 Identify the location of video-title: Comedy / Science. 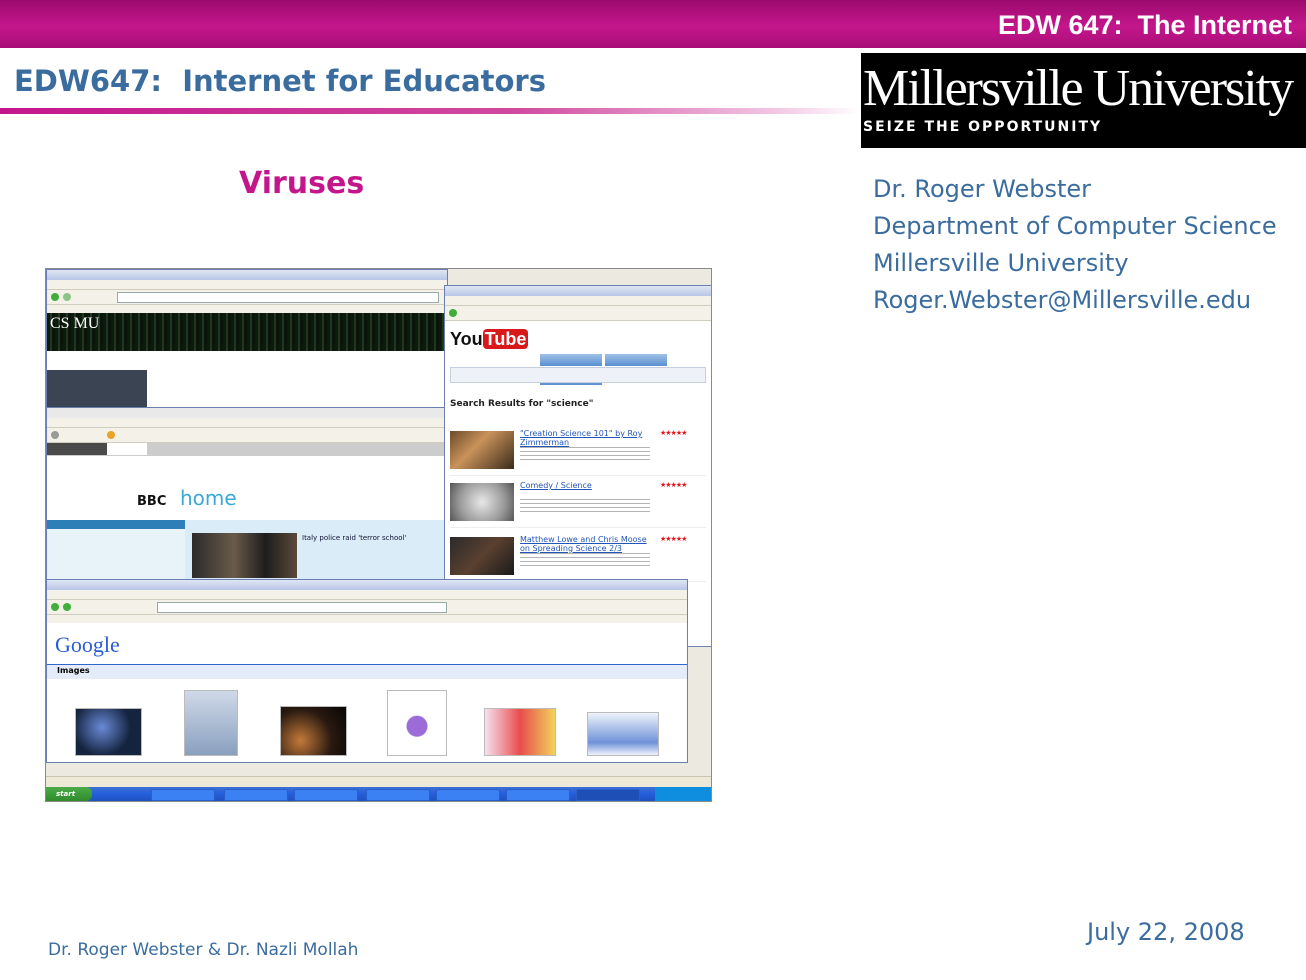
(556, 485).